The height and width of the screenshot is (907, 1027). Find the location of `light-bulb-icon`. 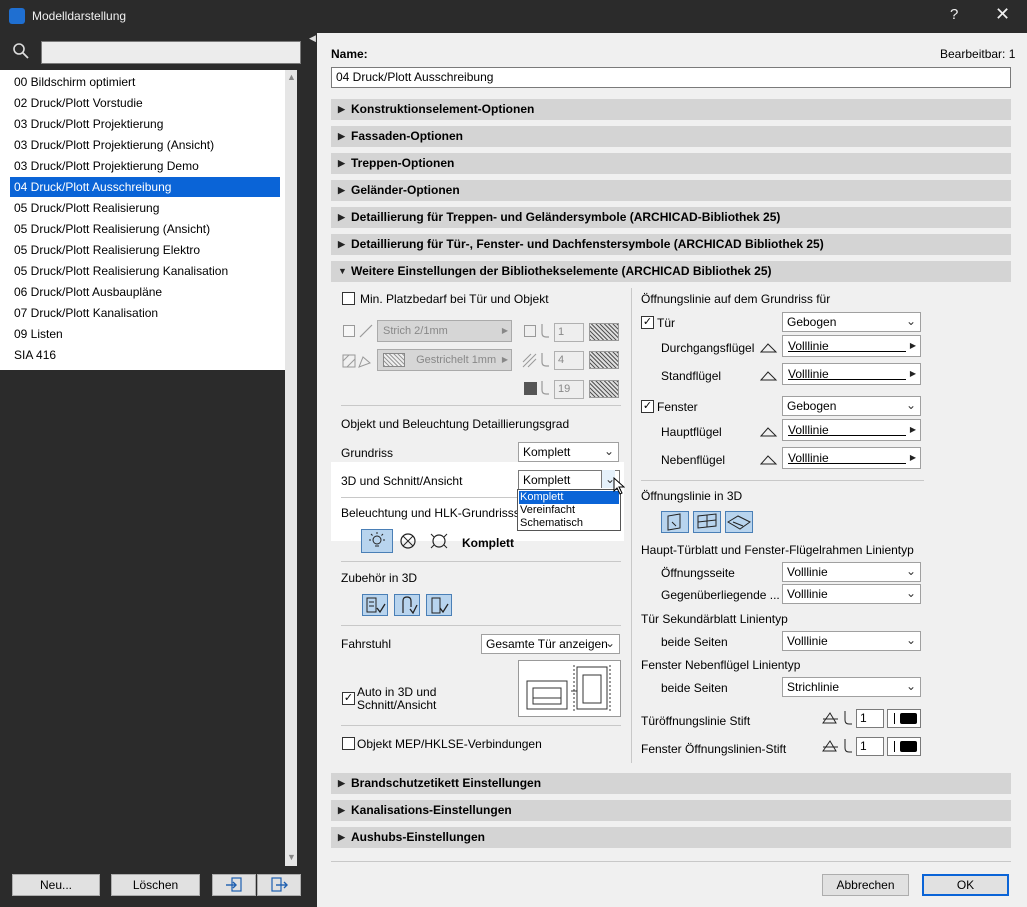

light-bulb-icon is located at coordinates (377, 539).